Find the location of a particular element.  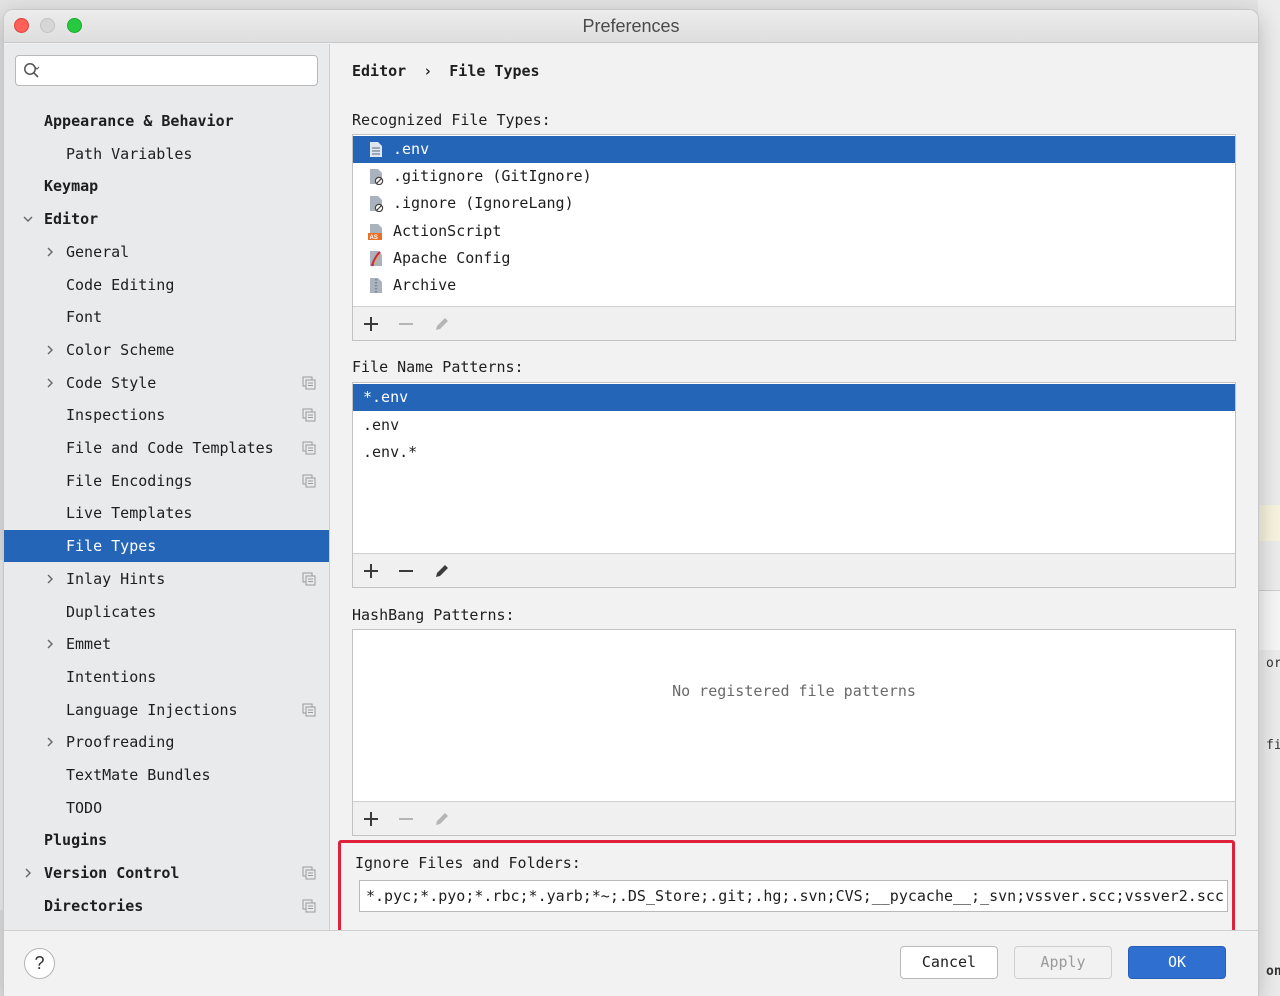

ignore-file-icon is located at coordinates (377, 204).